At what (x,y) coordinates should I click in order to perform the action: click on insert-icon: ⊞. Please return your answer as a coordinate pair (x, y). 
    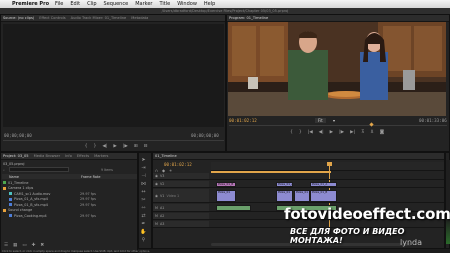
    Looking at the image, I should click on (136, 146).